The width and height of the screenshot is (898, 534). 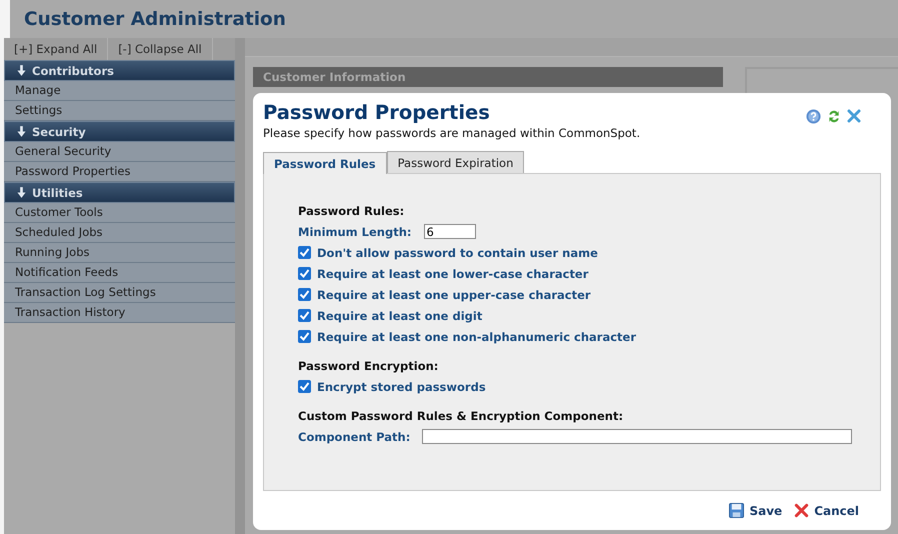 What do you see at coordinates (119, 273) in the screenshot?
I see `sidebar-item: Notification Feeds` at bounding box center [119, 273].